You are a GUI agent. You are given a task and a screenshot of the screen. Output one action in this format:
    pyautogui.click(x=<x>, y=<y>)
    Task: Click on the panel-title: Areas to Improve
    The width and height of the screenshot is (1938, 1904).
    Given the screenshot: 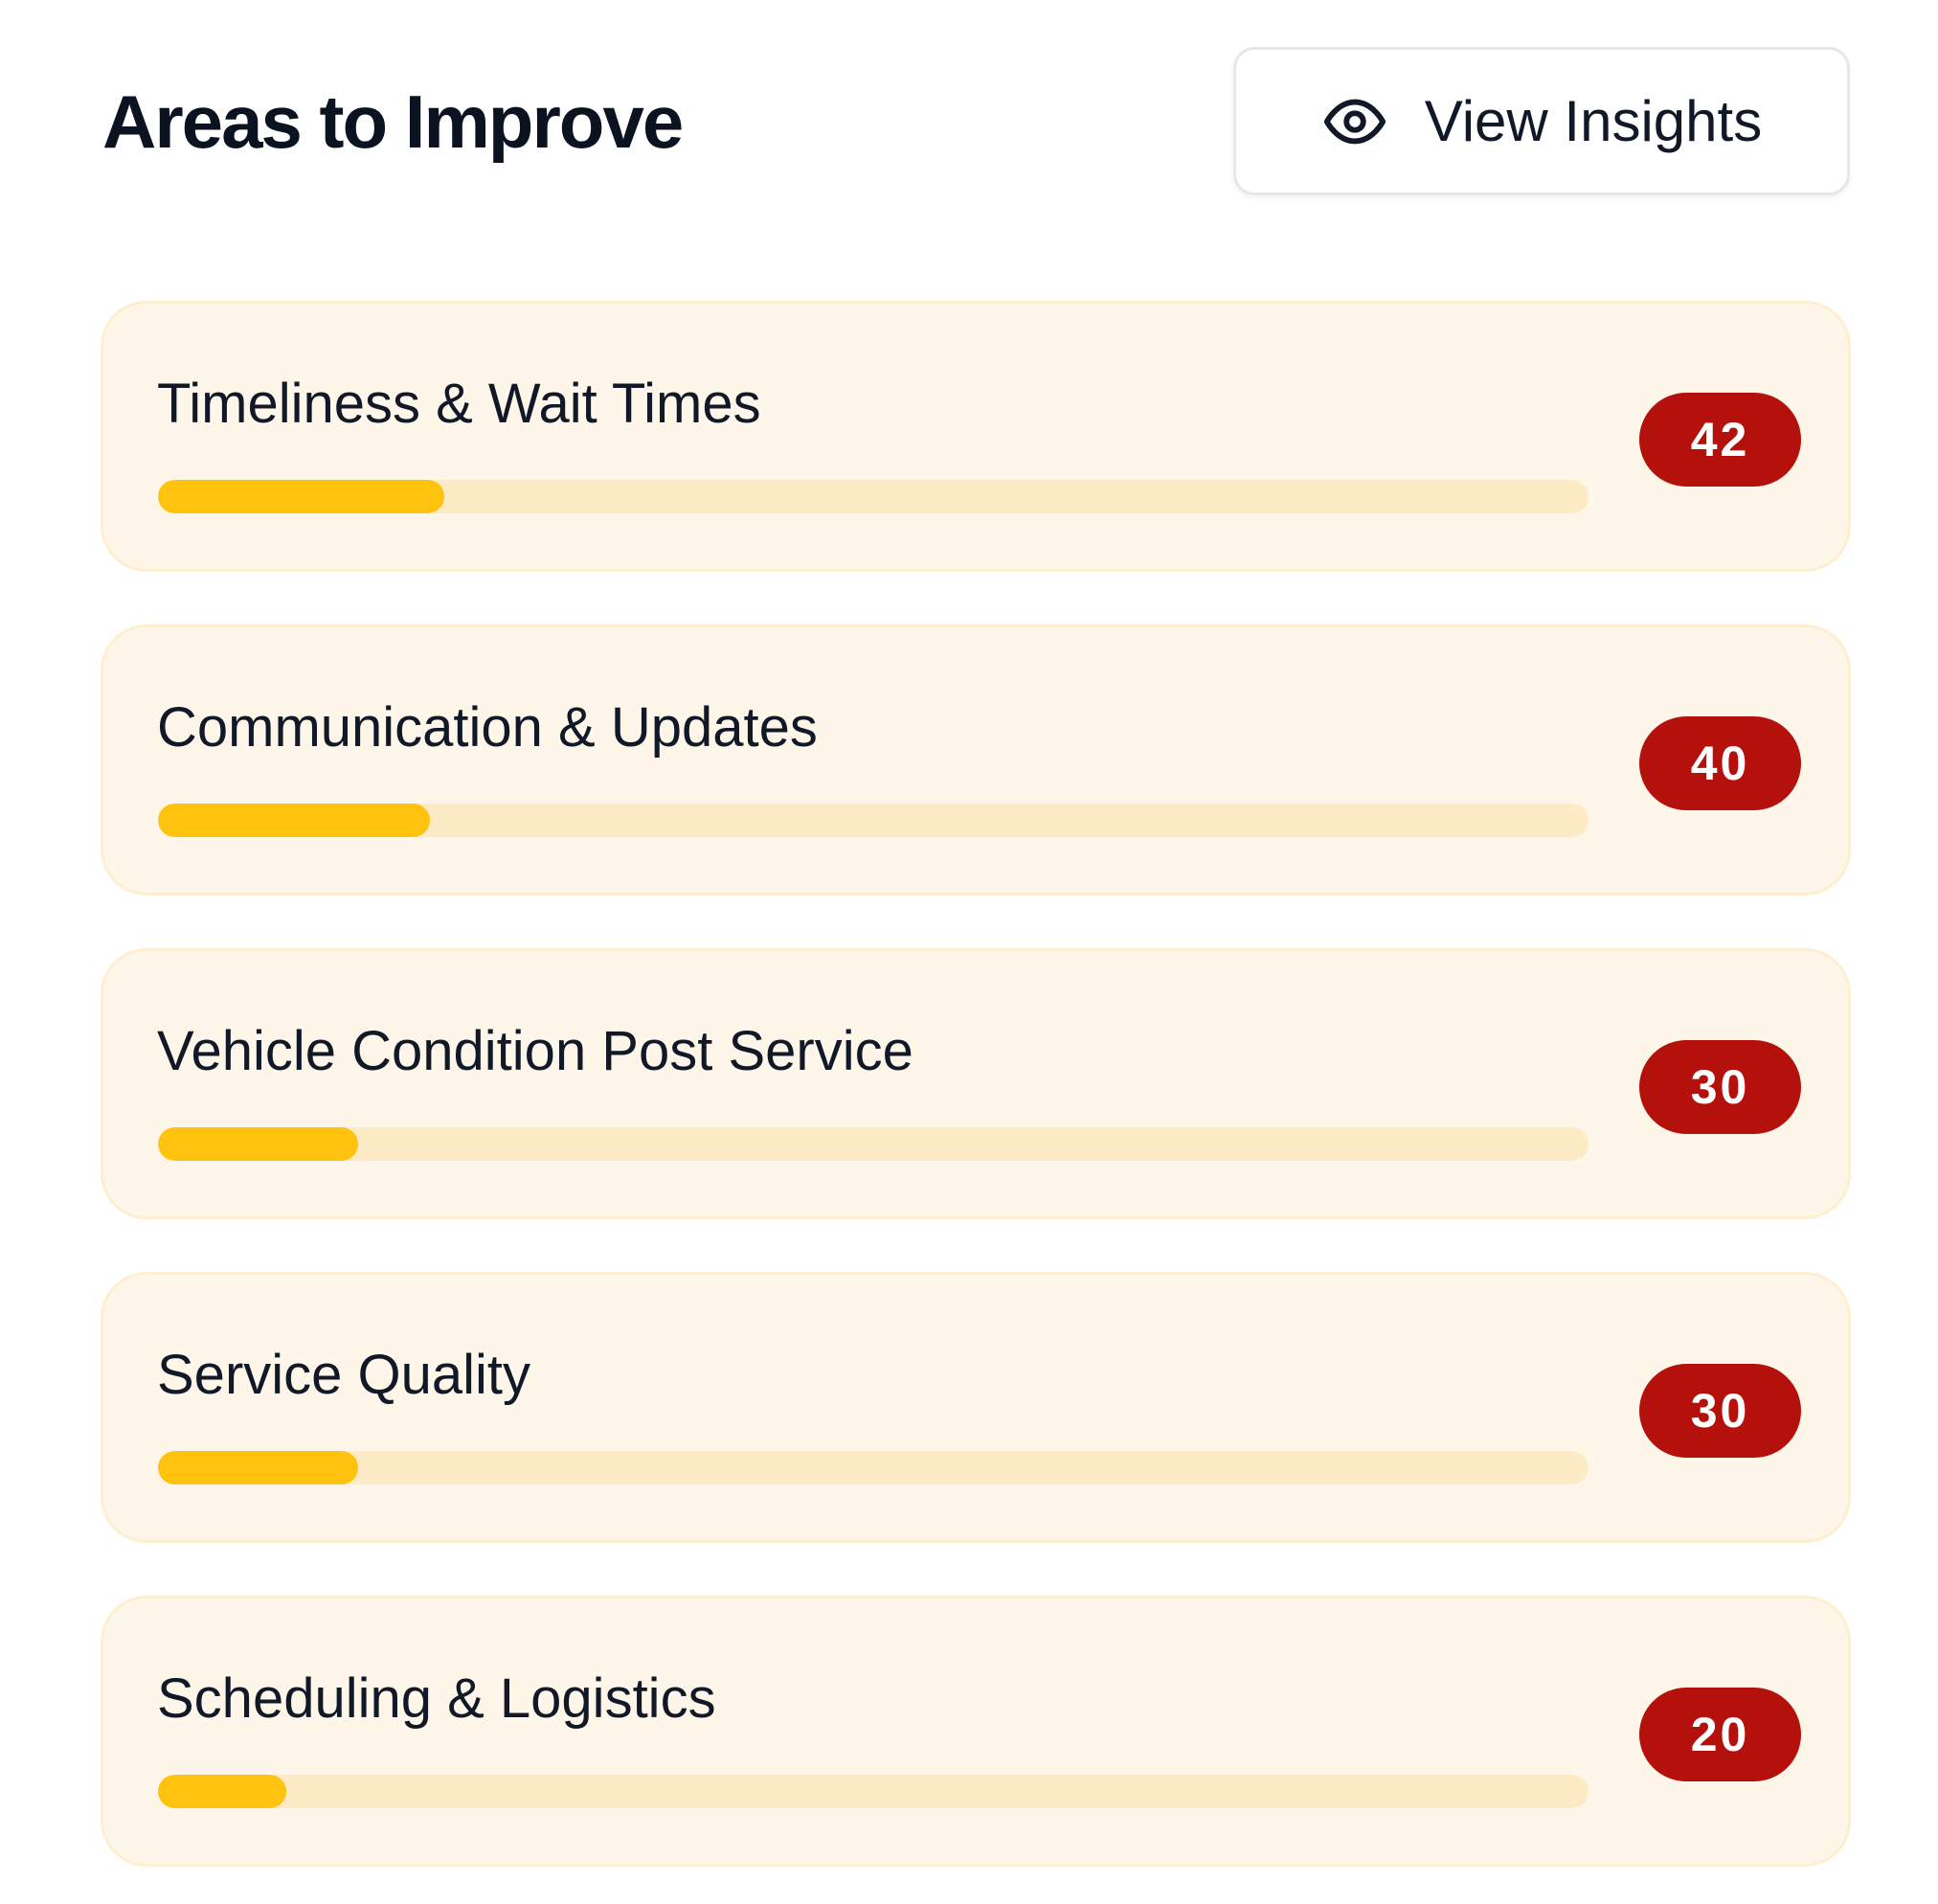 What is the action you would take?
    pyautogui.click(x=393, y=121)
    